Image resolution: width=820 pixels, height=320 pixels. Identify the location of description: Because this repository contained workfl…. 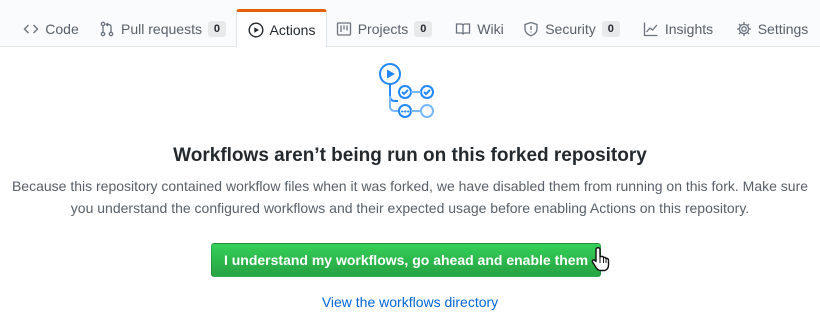
(410, 197).